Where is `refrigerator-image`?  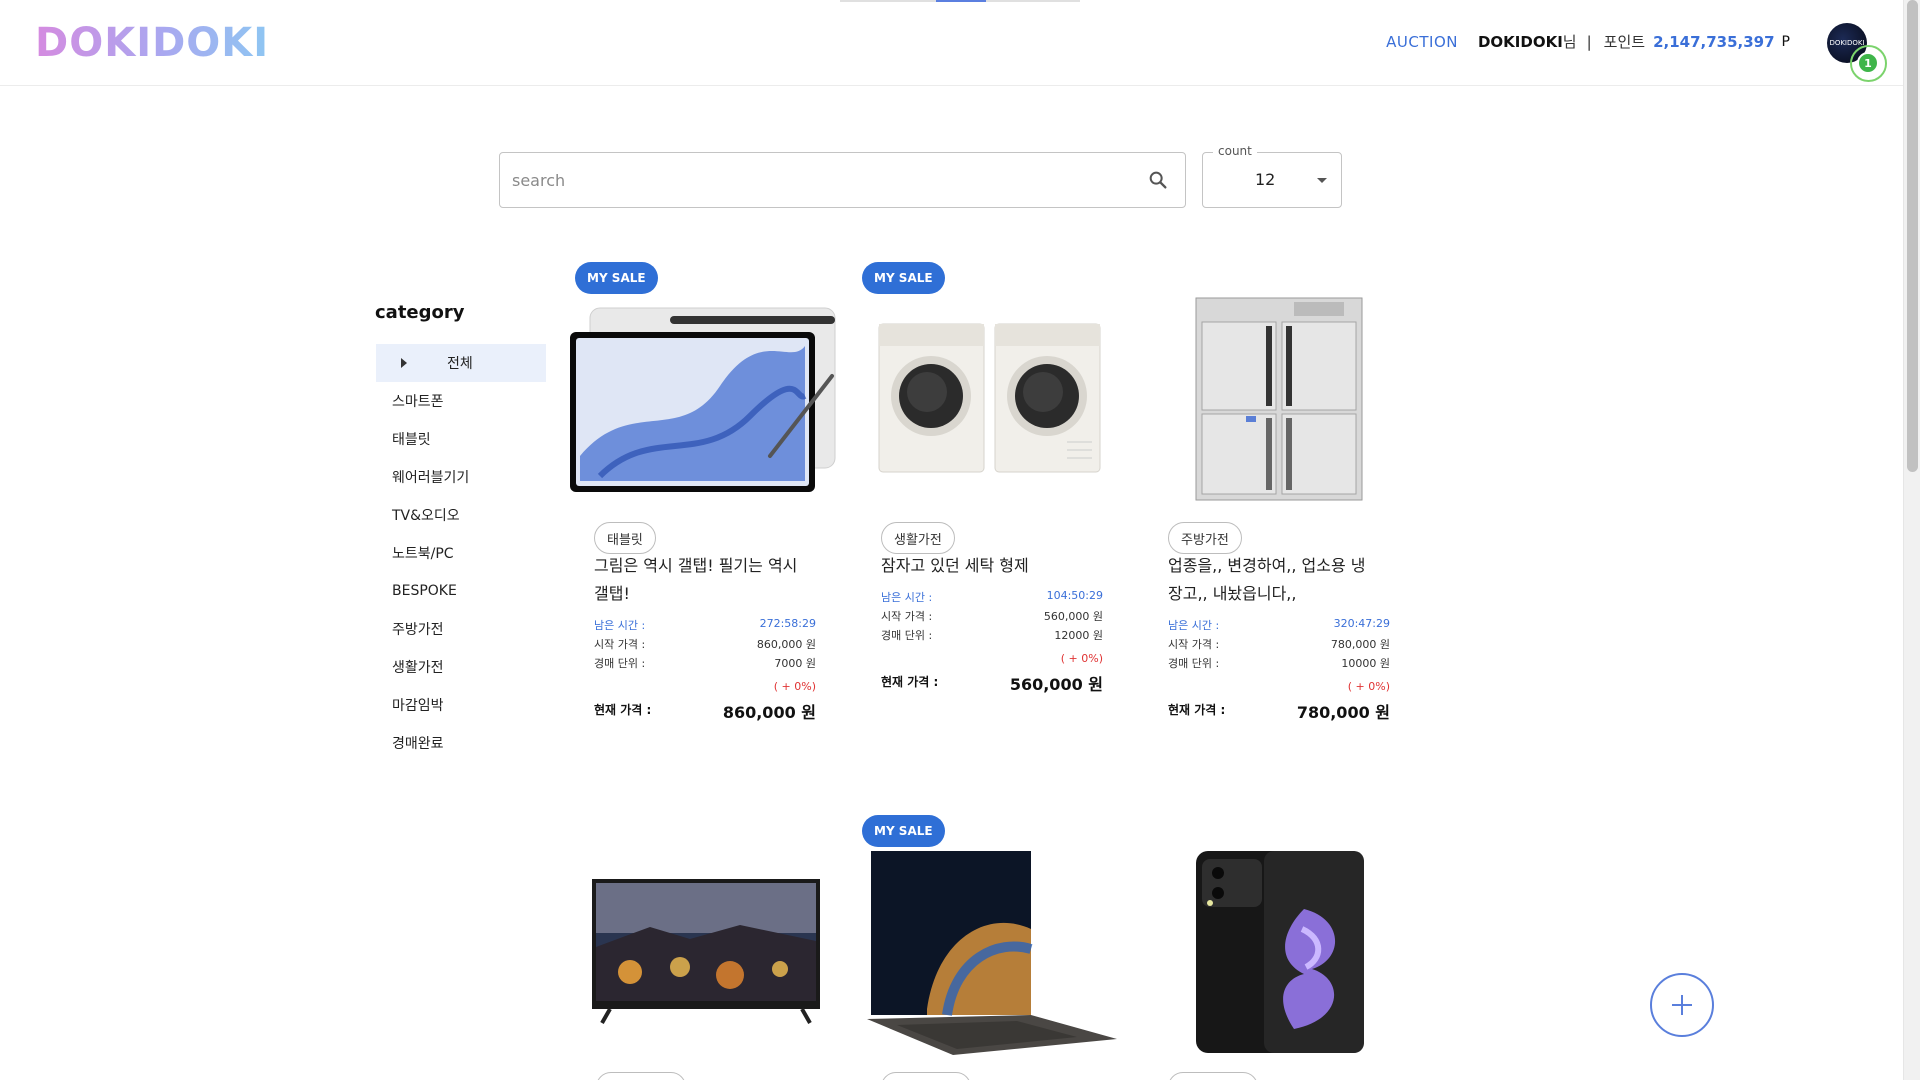 refrigerator-image is located at coordinates (1279, 399).